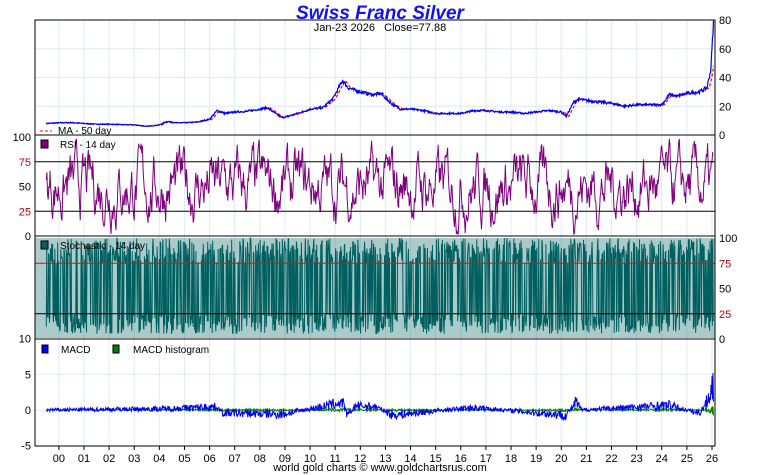  Describe the element at coordinates (725, 79) in the screenshot. I see `price-tick-label: 40` at that location.